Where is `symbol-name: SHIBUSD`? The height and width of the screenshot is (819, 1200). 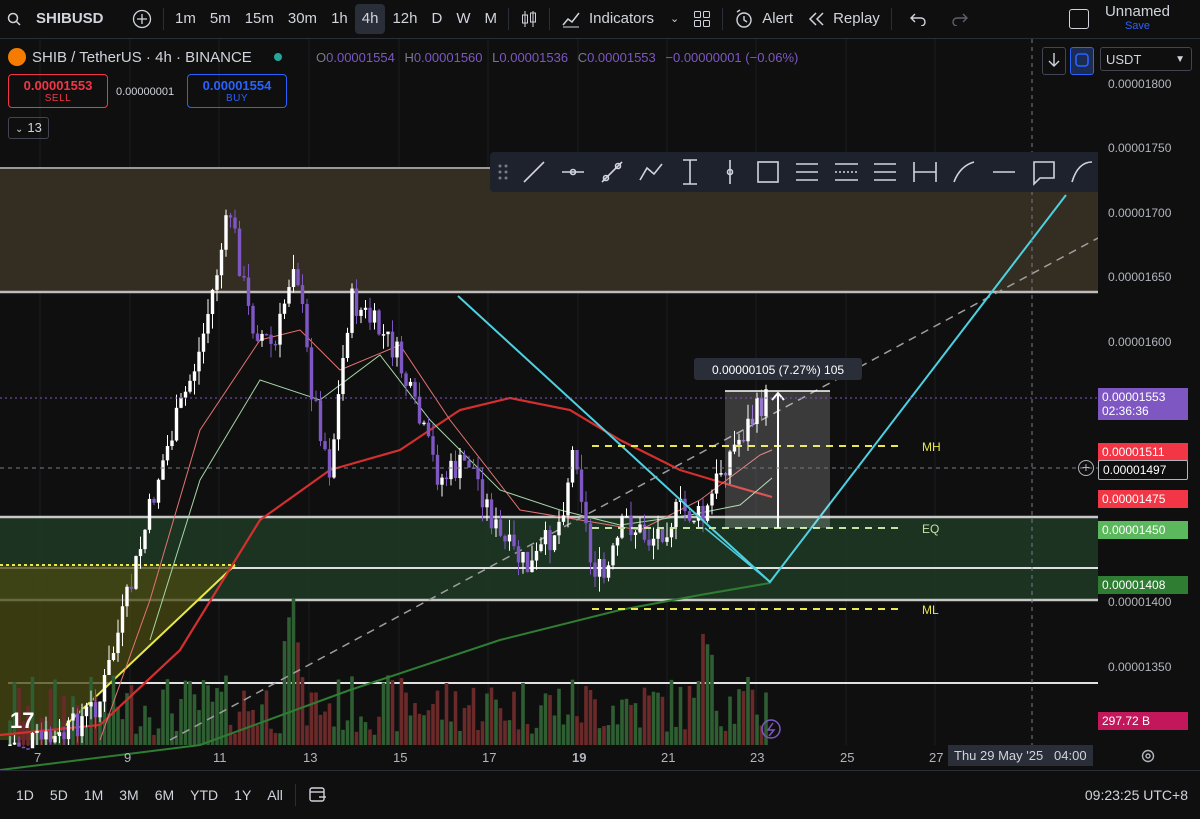
symbol-name: SHIBUSD is located at coordinates (76, 19).